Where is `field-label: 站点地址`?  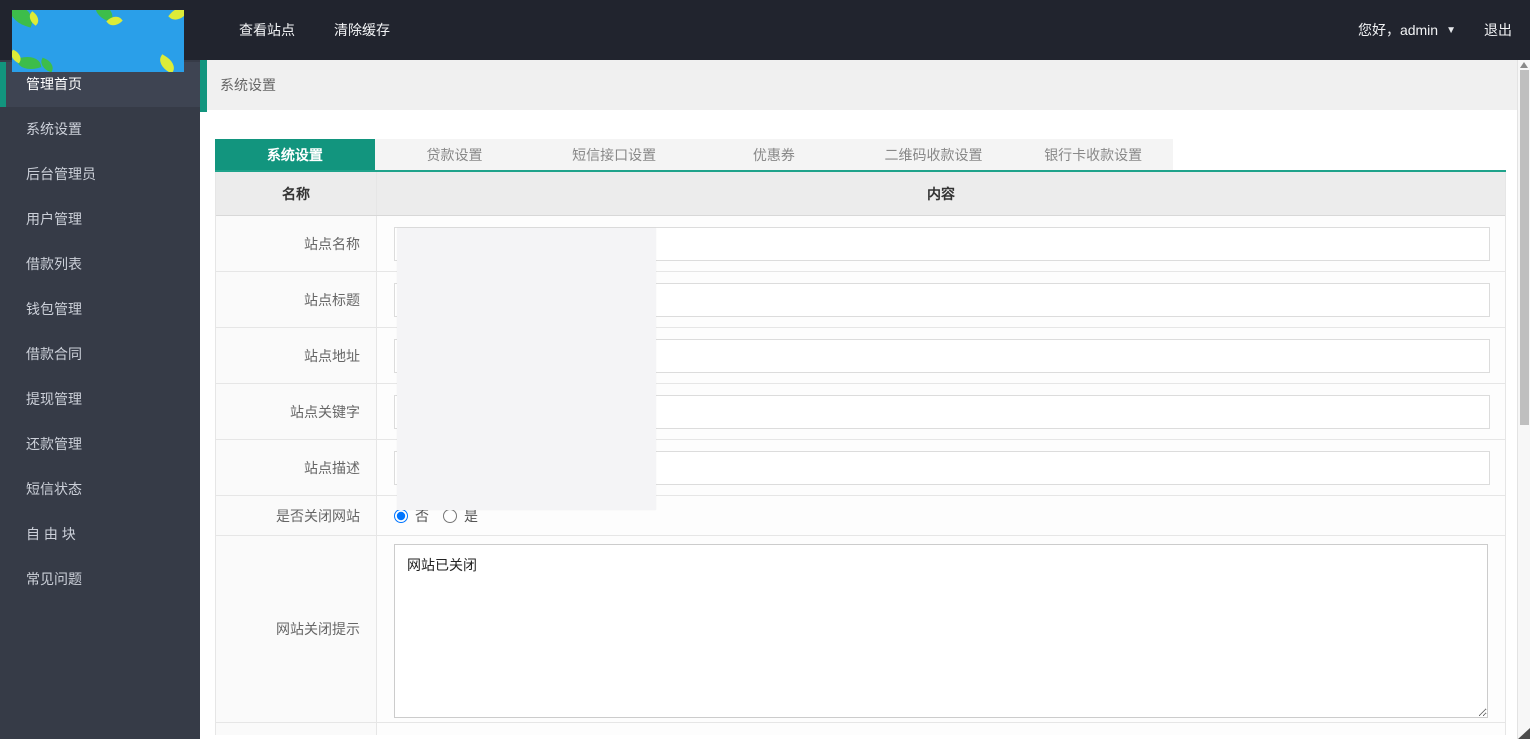
field-label: 站点地址 is located at coordinates (296, 355).